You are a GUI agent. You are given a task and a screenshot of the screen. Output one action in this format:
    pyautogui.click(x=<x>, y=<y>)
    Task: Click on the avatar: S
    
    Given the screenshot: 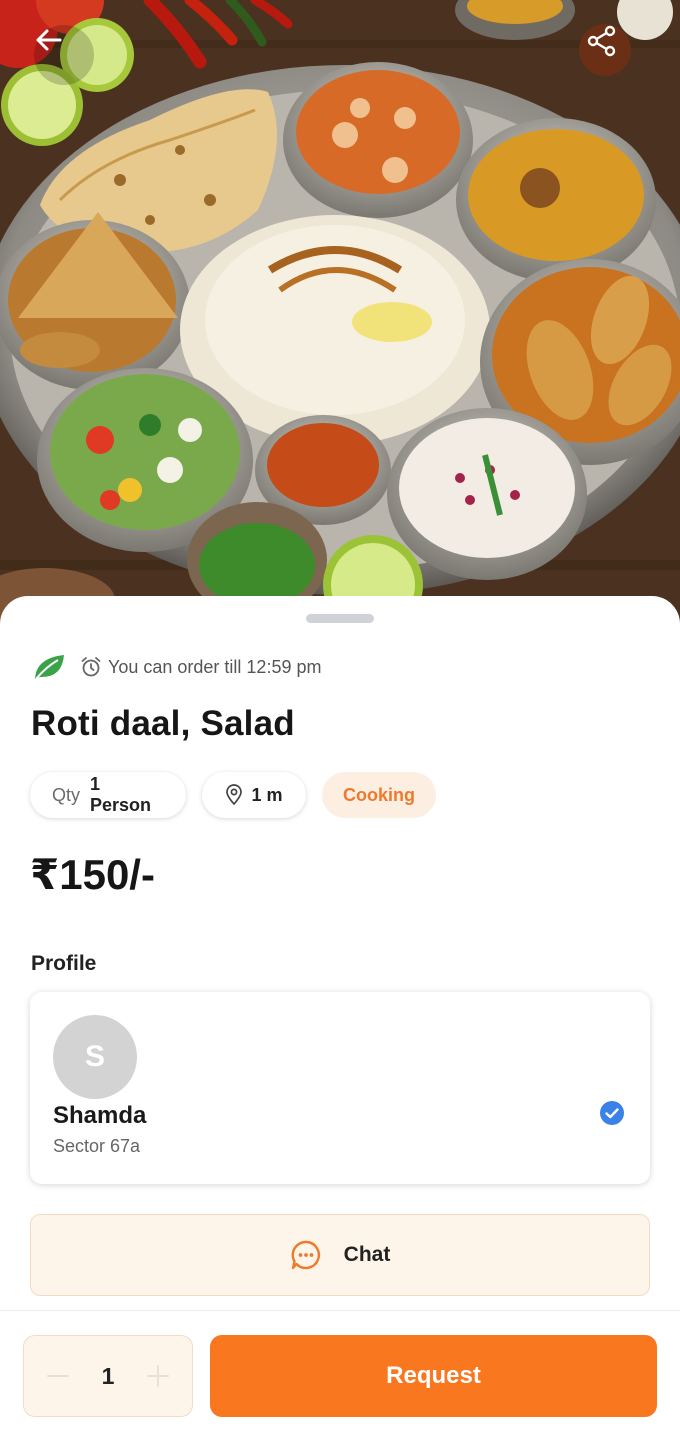 What is the action you would take?
    pyautogui.click(x=95, y=1057)
    